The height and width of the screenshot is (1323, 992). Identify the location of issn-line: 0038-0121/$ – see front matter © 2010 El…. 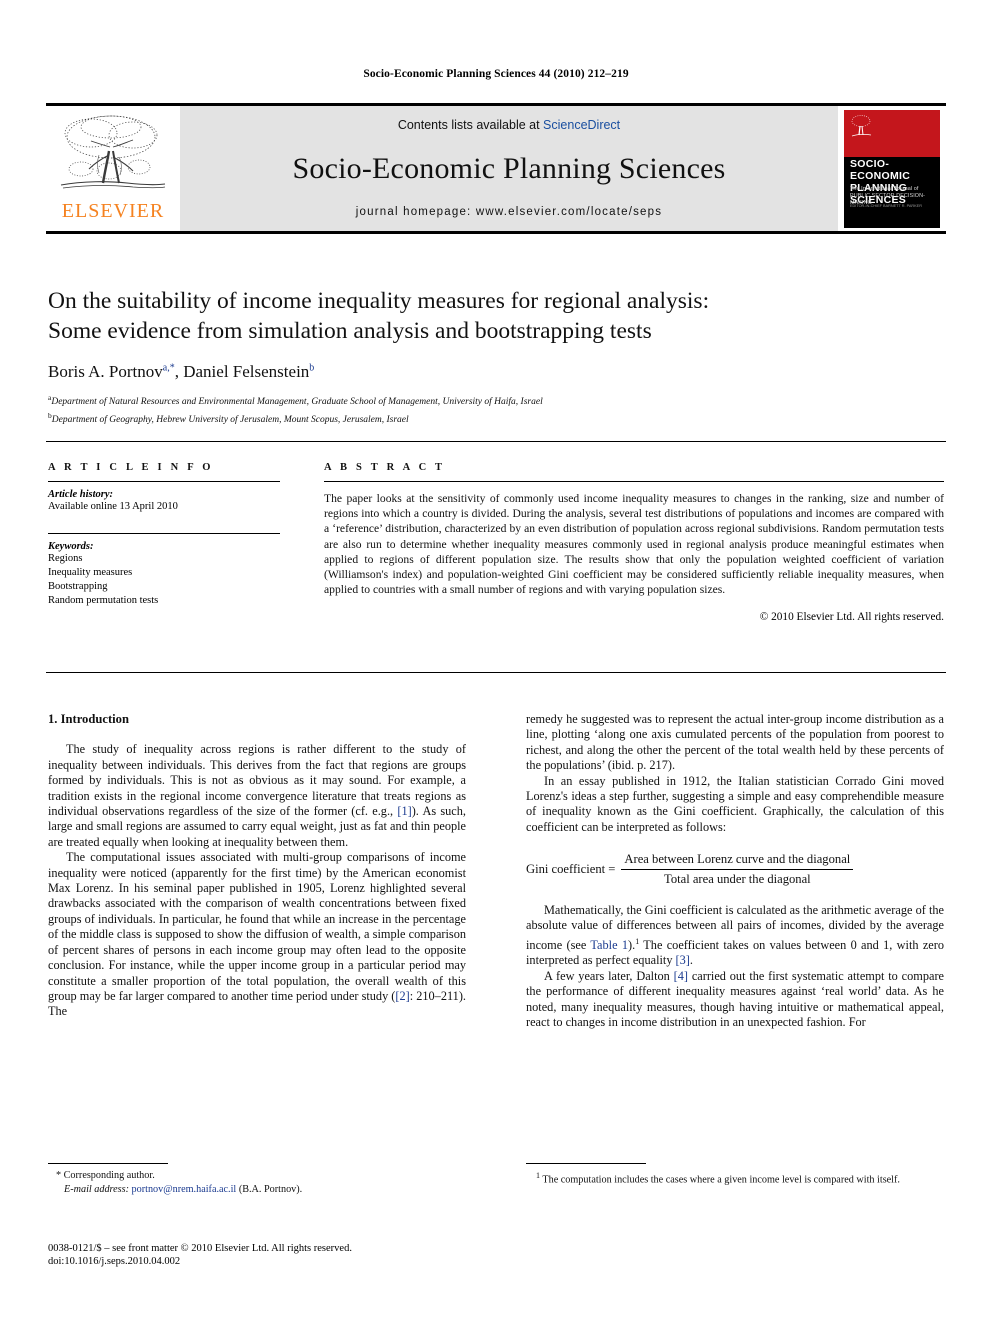
(200, 1248).